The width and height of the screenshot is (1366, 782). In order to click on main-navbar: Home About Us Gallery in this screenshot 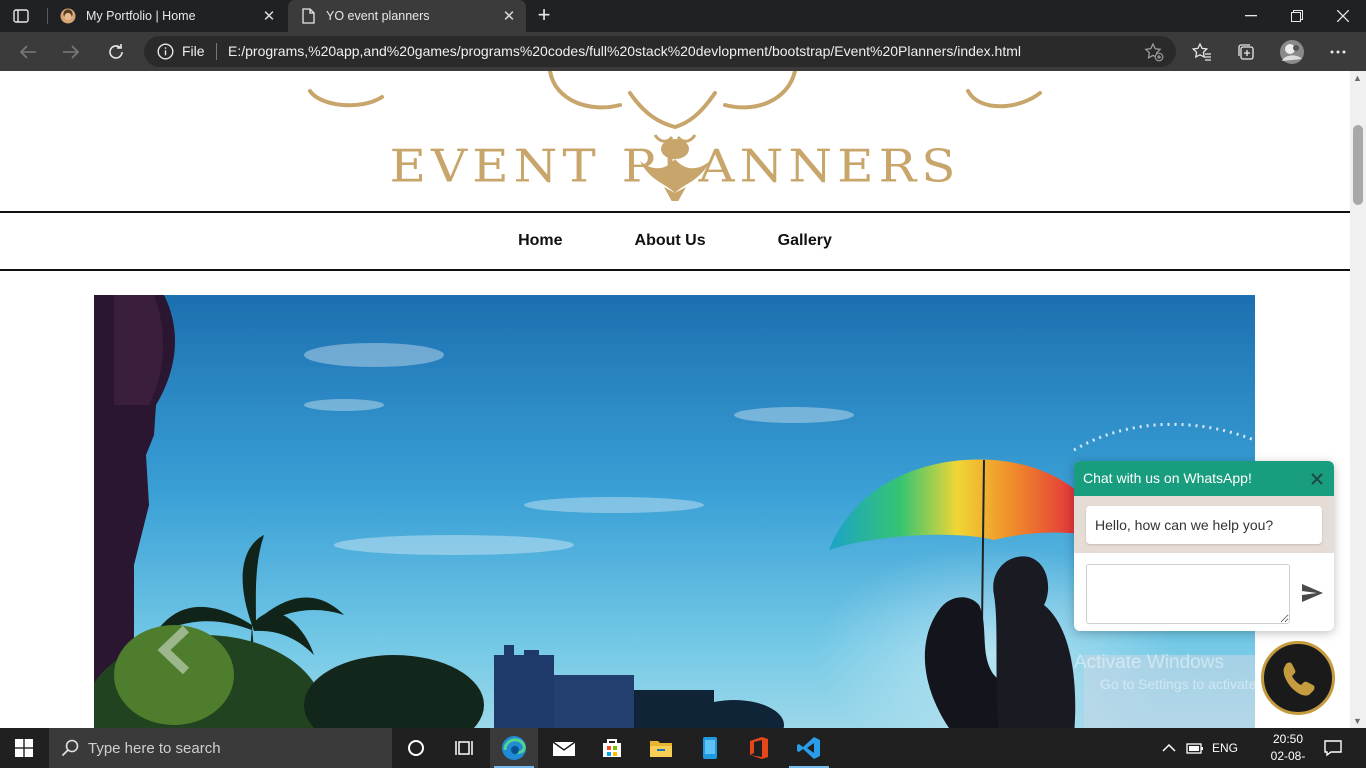, I will do `click(675, 241)`.